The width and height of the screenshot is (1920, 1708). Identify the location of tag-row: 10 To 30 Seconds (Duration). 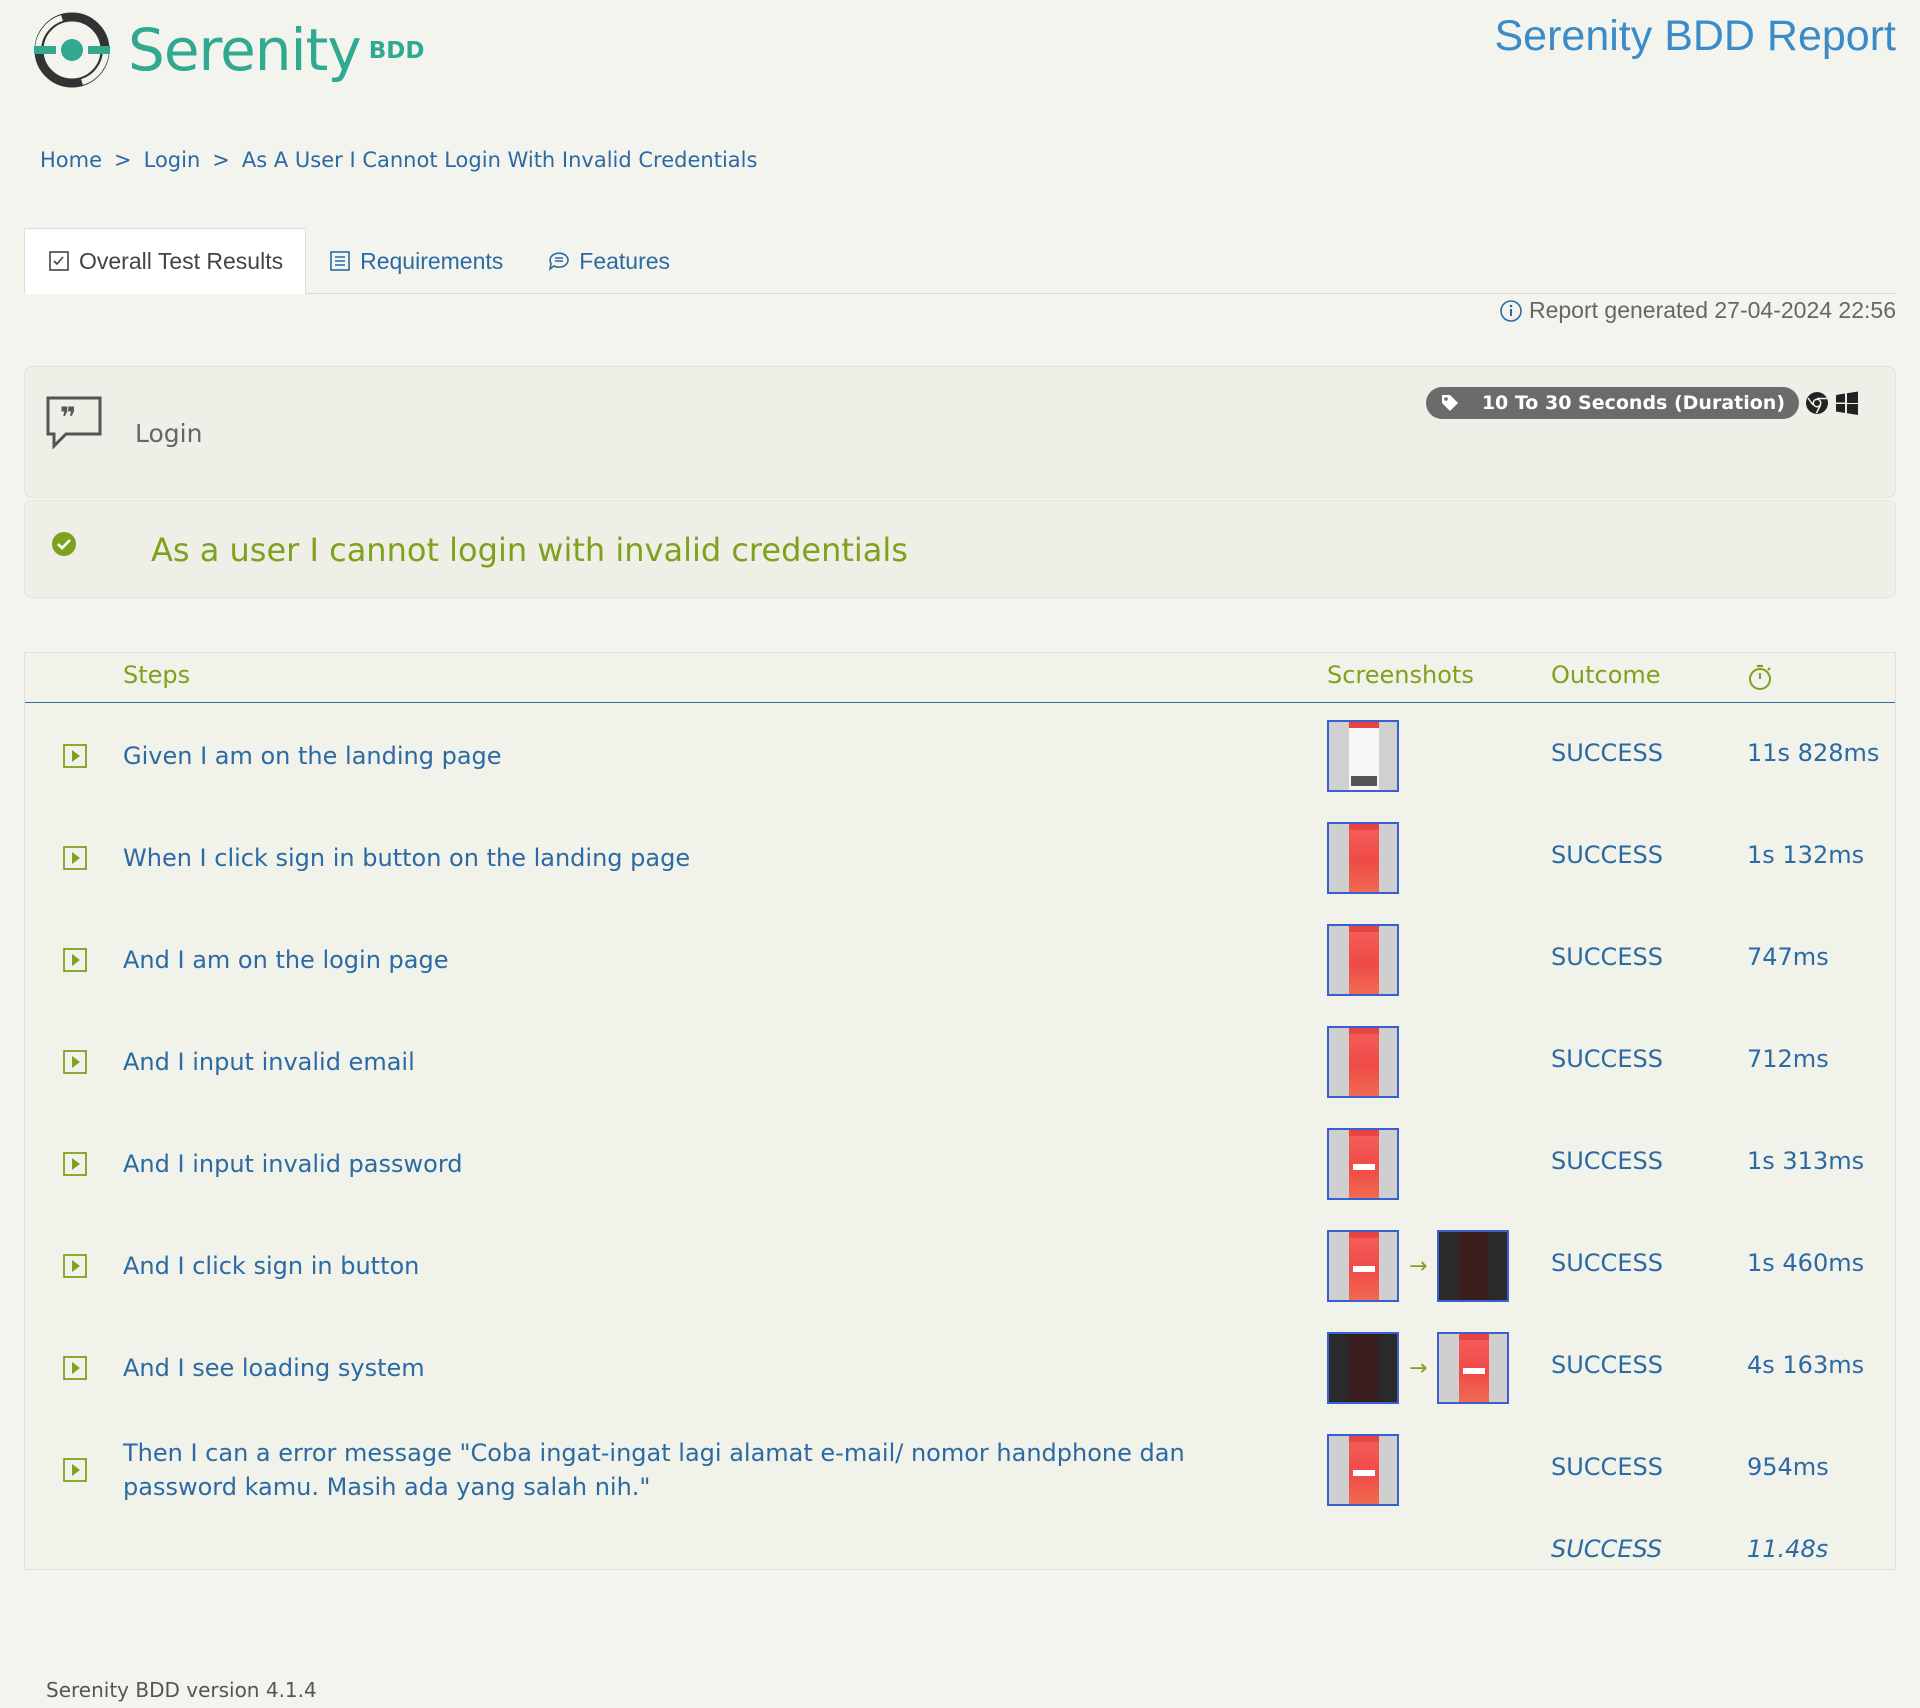
(1642, 403).